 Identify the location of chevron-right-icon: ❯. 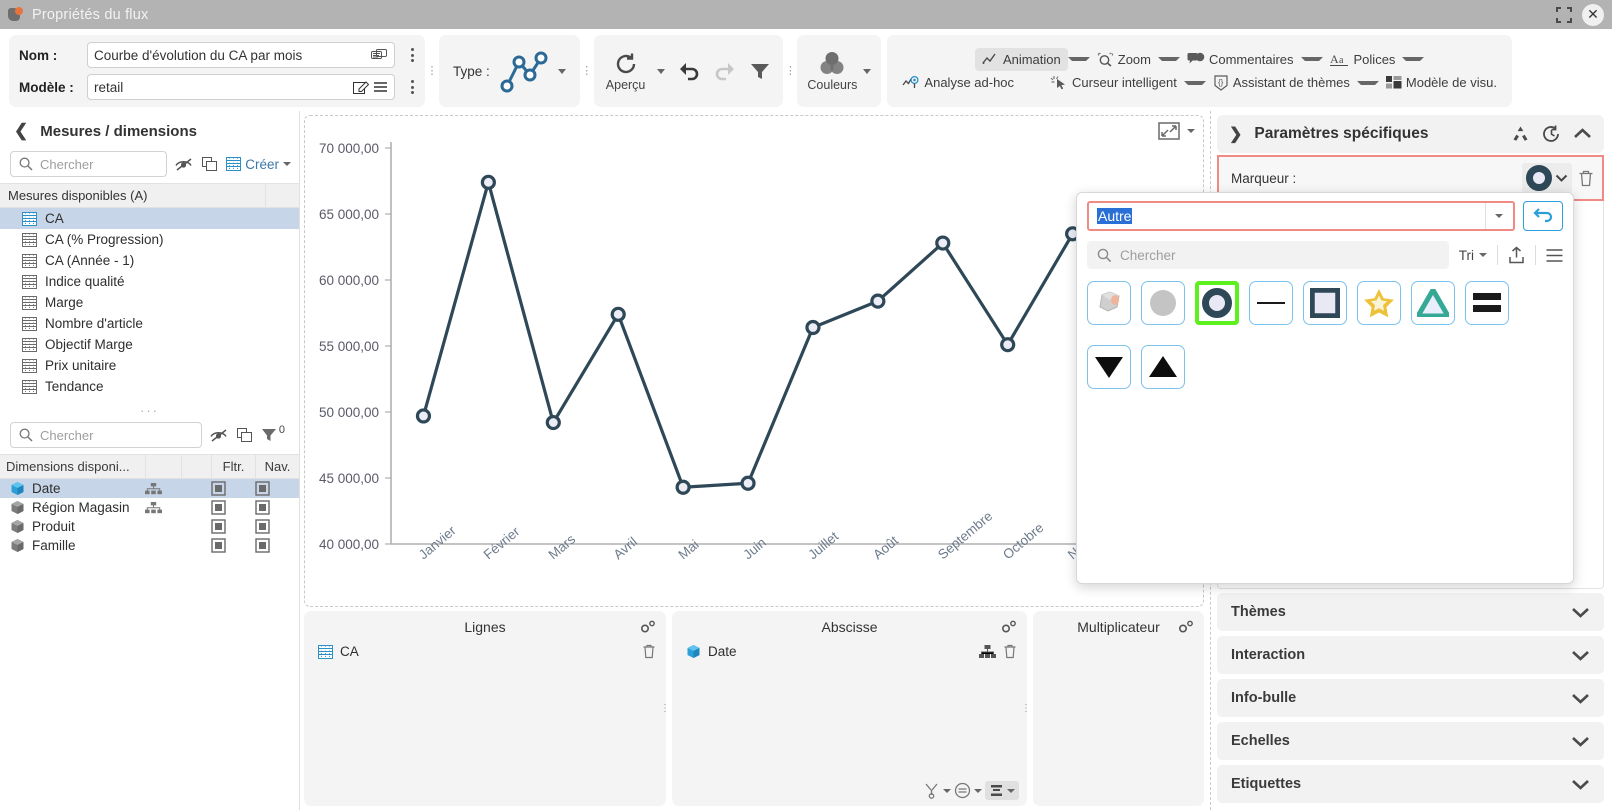
(1235, 134).